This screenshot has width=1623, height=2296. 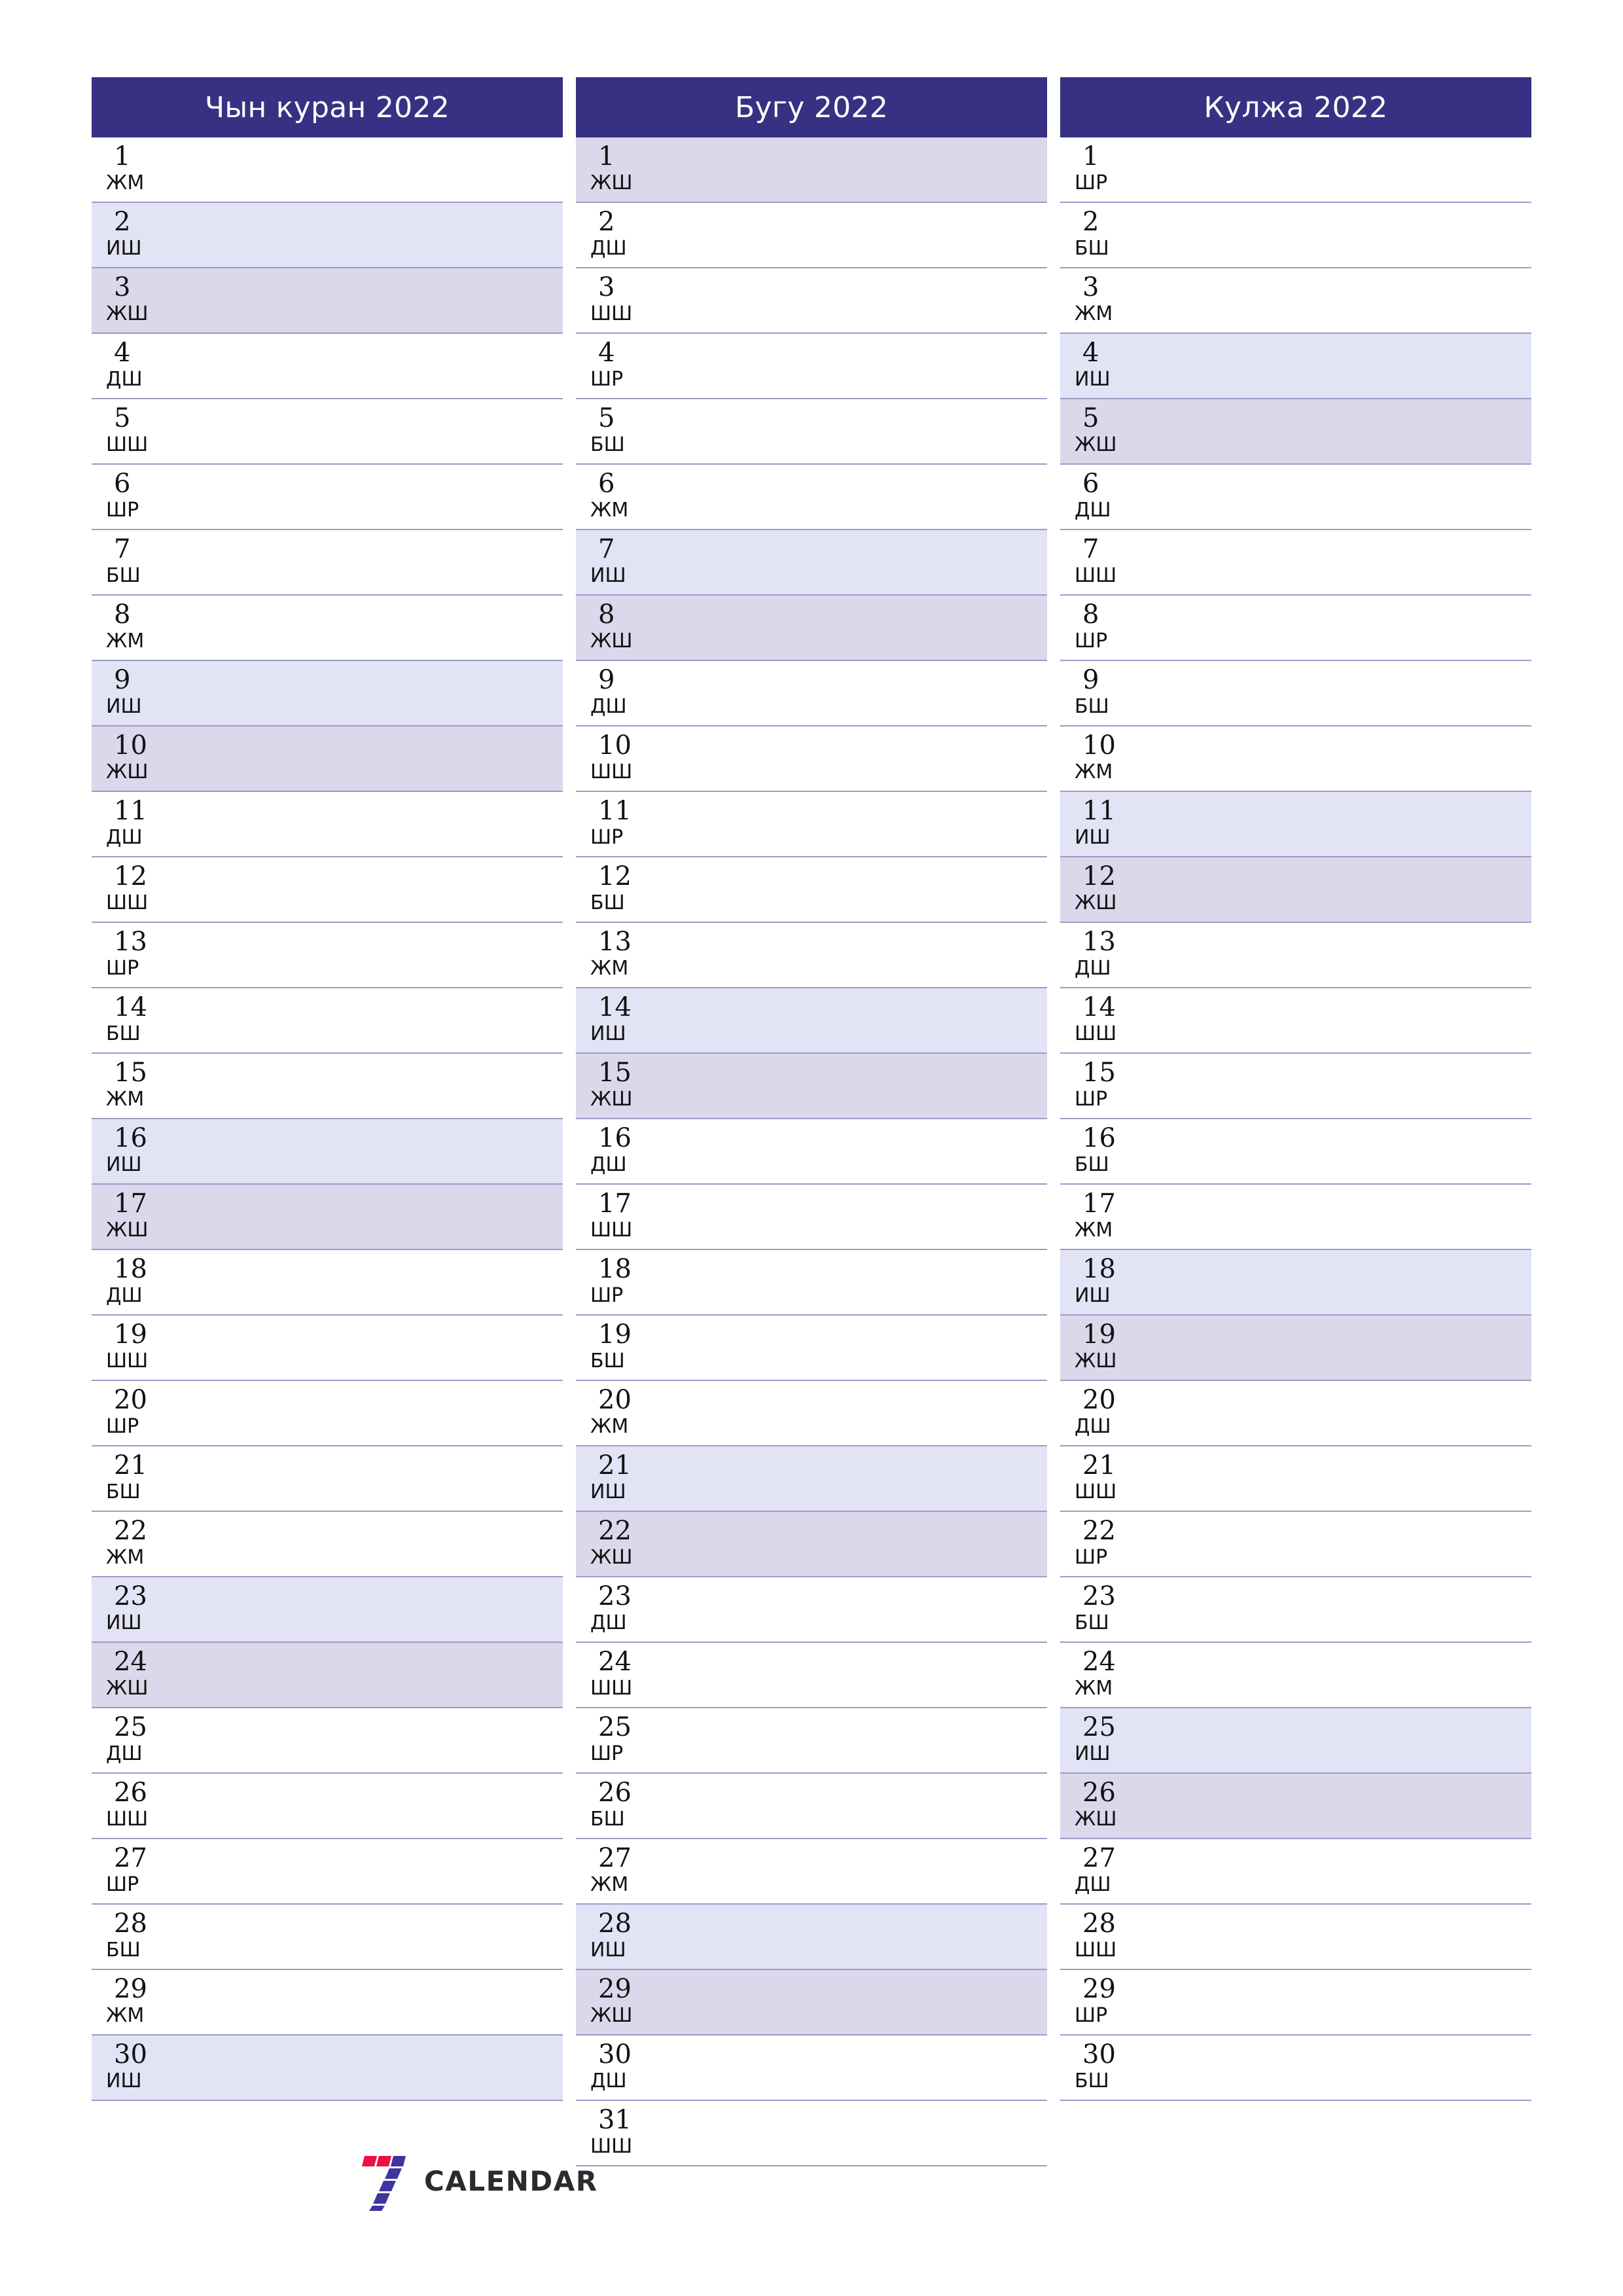 I want to click on seven-logo-mark, so click(x=384, y=2181).